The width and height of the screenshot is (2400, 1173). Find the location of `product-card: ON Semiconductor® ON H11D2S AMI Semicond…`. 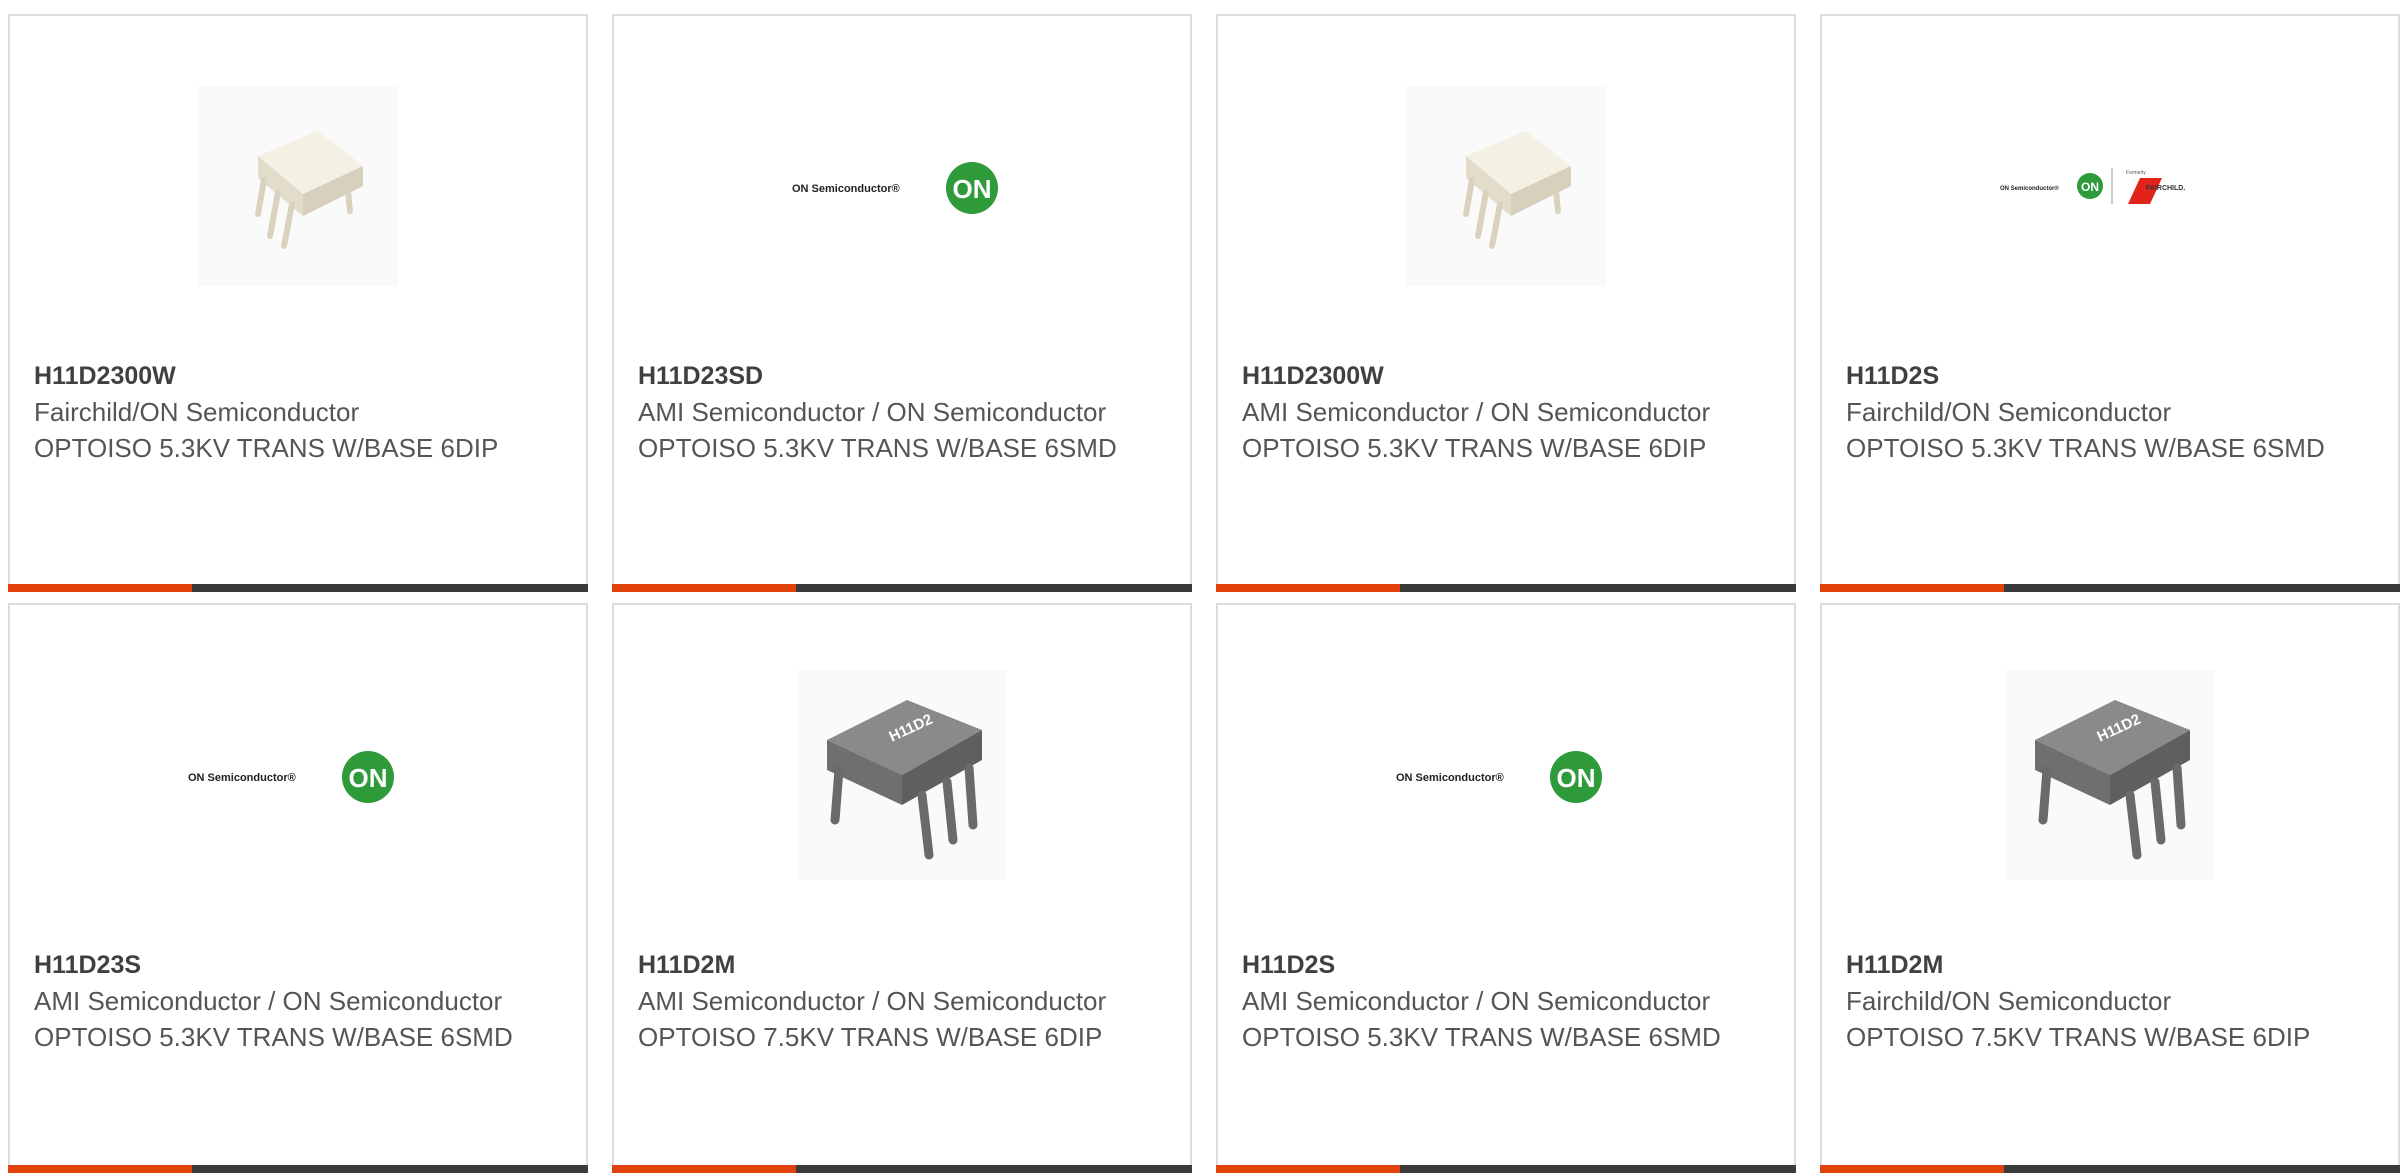

product-card: ON Semiconductor® ON H11D2S AMI Semicond… is located at coordinates (1506, 888).